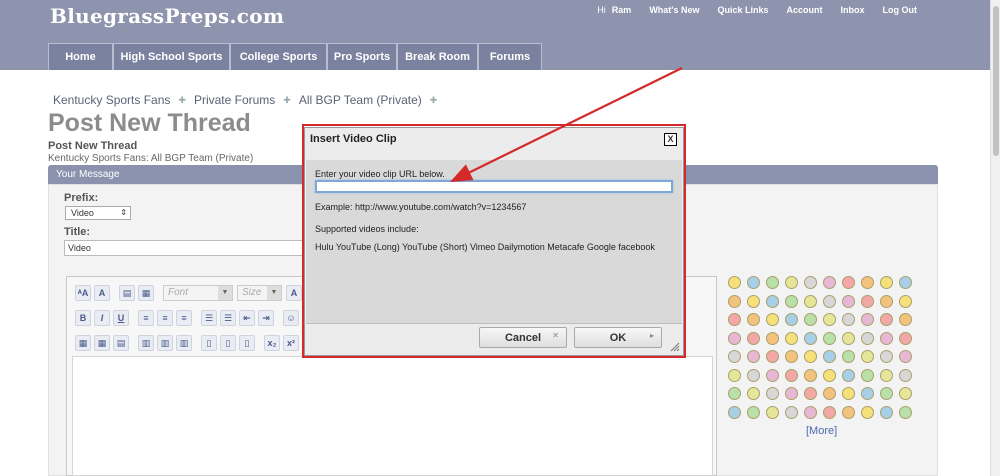 This screenshot has width=1000, height=476. Describe the element at coordinates (209, 343) in the screenshot. I see `insert-col-left-icon: ▯` at that location.